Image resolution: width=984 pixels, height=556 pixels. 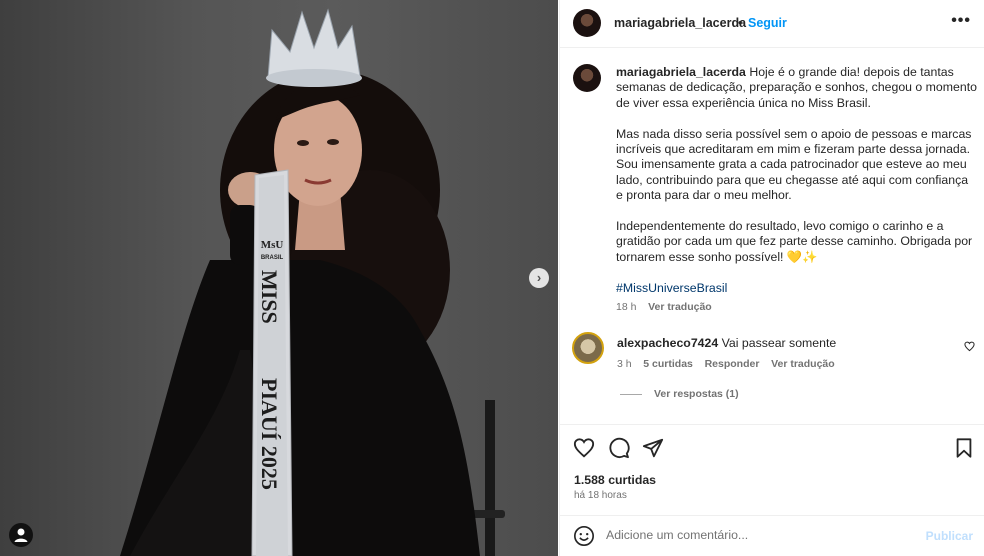 What do you see at coordinates (588, 348) in the screenshot?
I see `commenter-avatar` at bounding box center [588, 348].